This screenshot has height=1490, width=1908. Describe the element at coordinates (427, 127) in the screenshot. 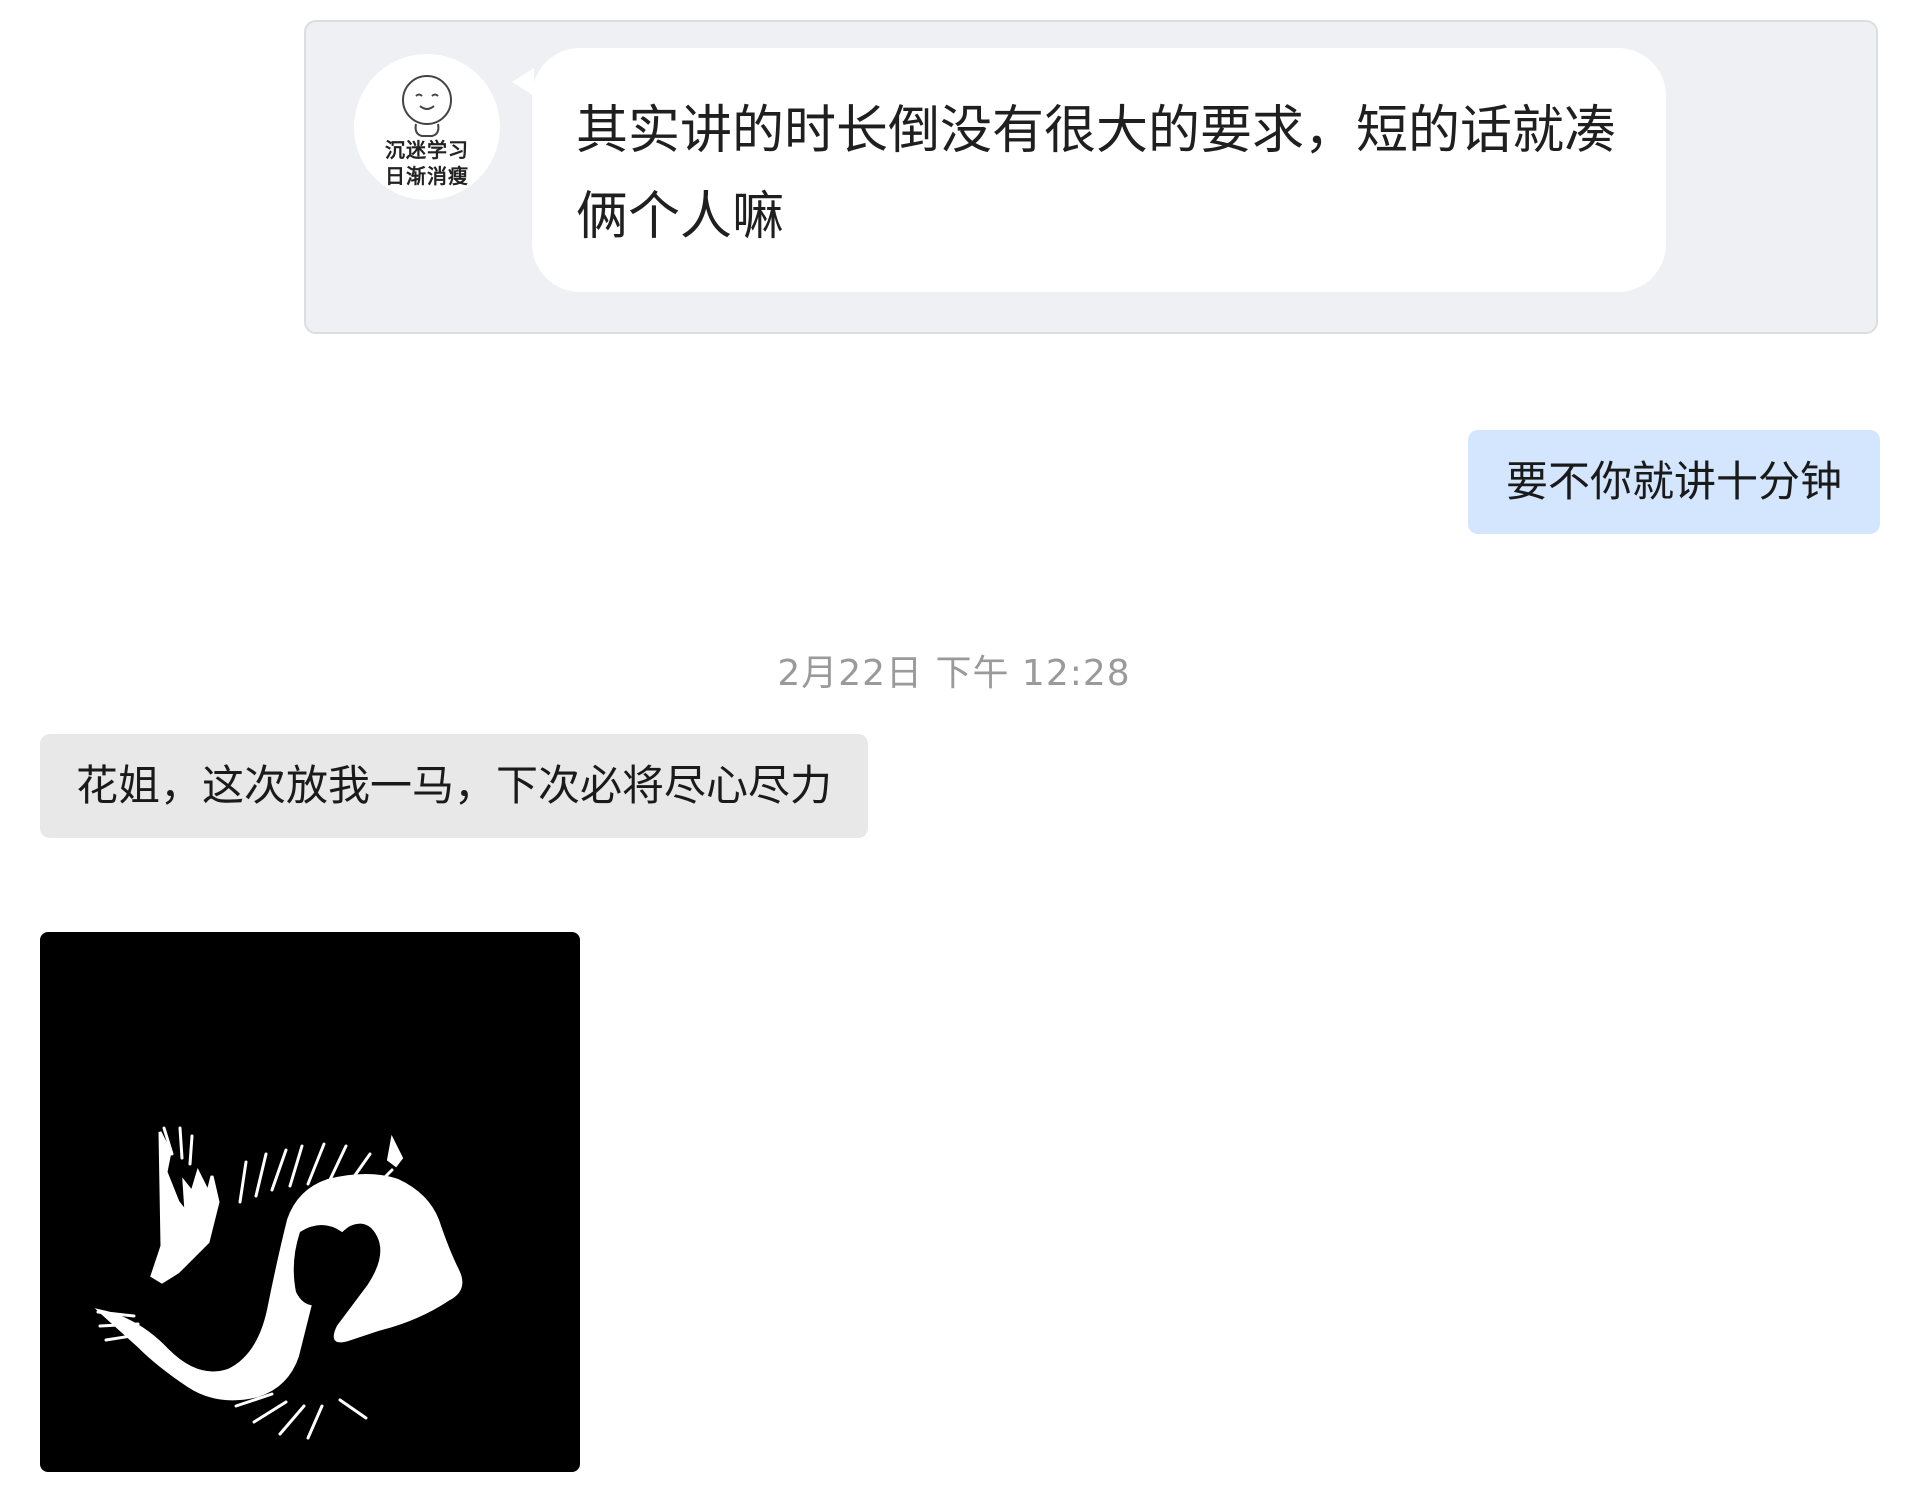

I see `avatar: 沉迷学习 日渐消瘦` at that location.